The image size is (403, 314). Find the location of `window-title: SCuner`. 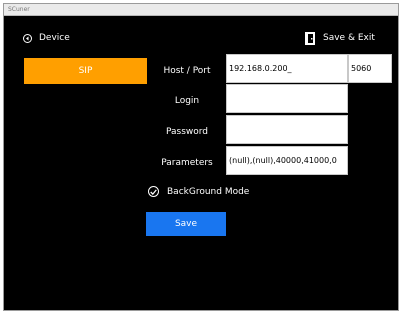

window-title: SCuner is located at coordinates (19, 9).